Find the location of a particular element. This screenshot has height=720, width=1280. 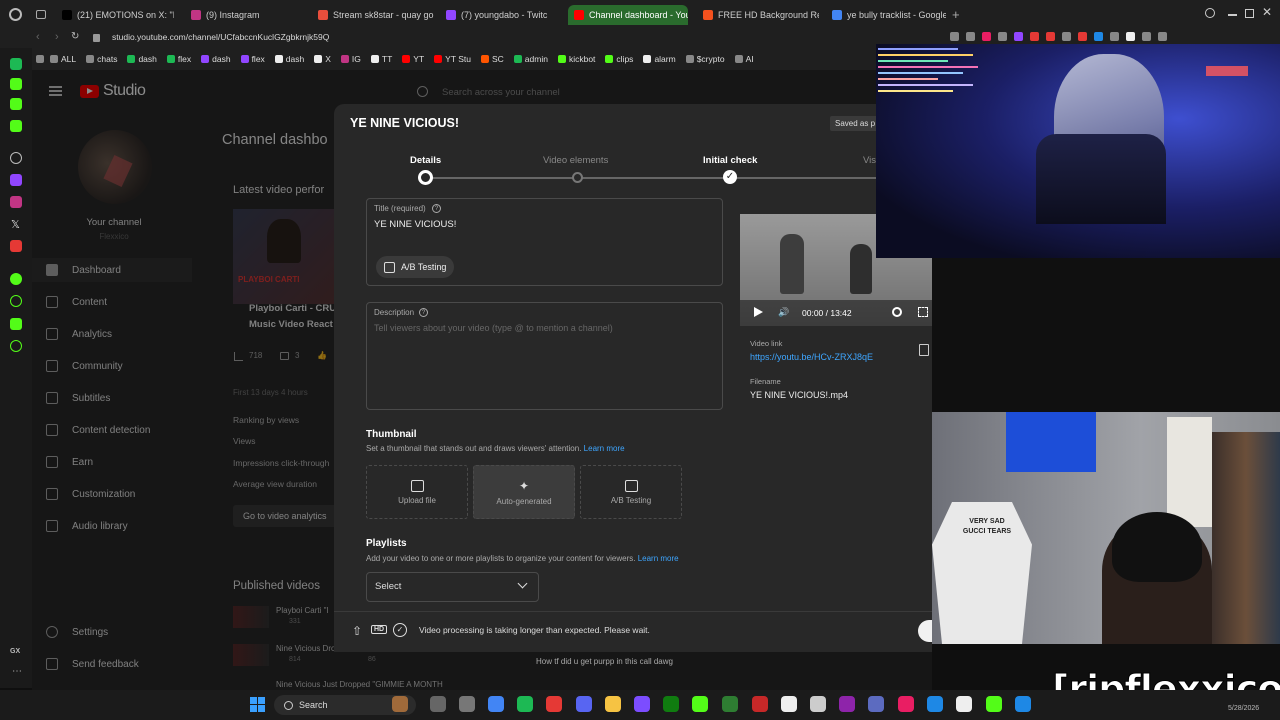

bookmark-item: YT is located at coordinates (413, 59).